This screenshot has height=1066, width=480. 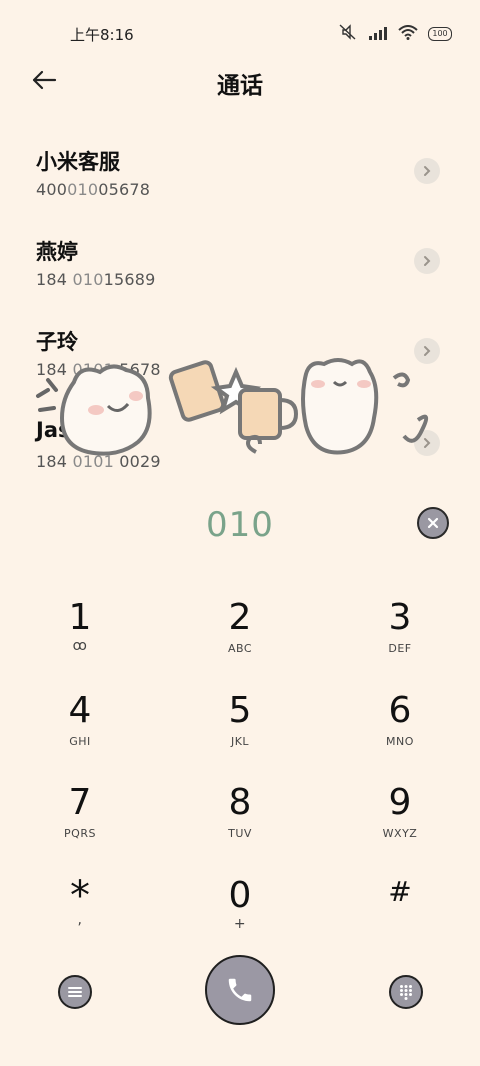 I want to click on key-digit: 0, so click(x=240, y=895).